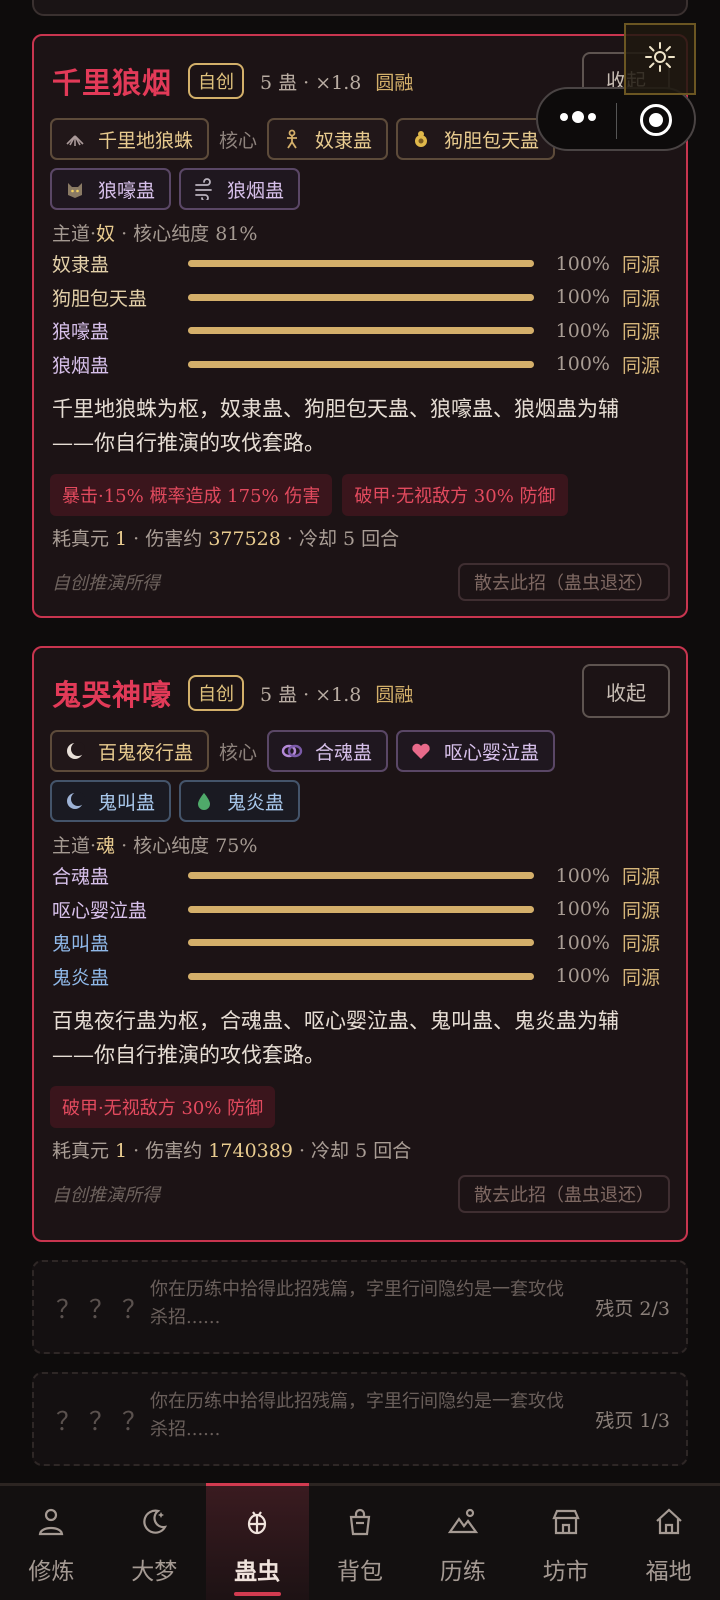 Image resolution: width=720 pixels, height=1600 pixels. What do you see at coordinates (668, 1543) in the screenshot?
I see `tab-blessed-land: 福地` at bounding box center [668, 1543].